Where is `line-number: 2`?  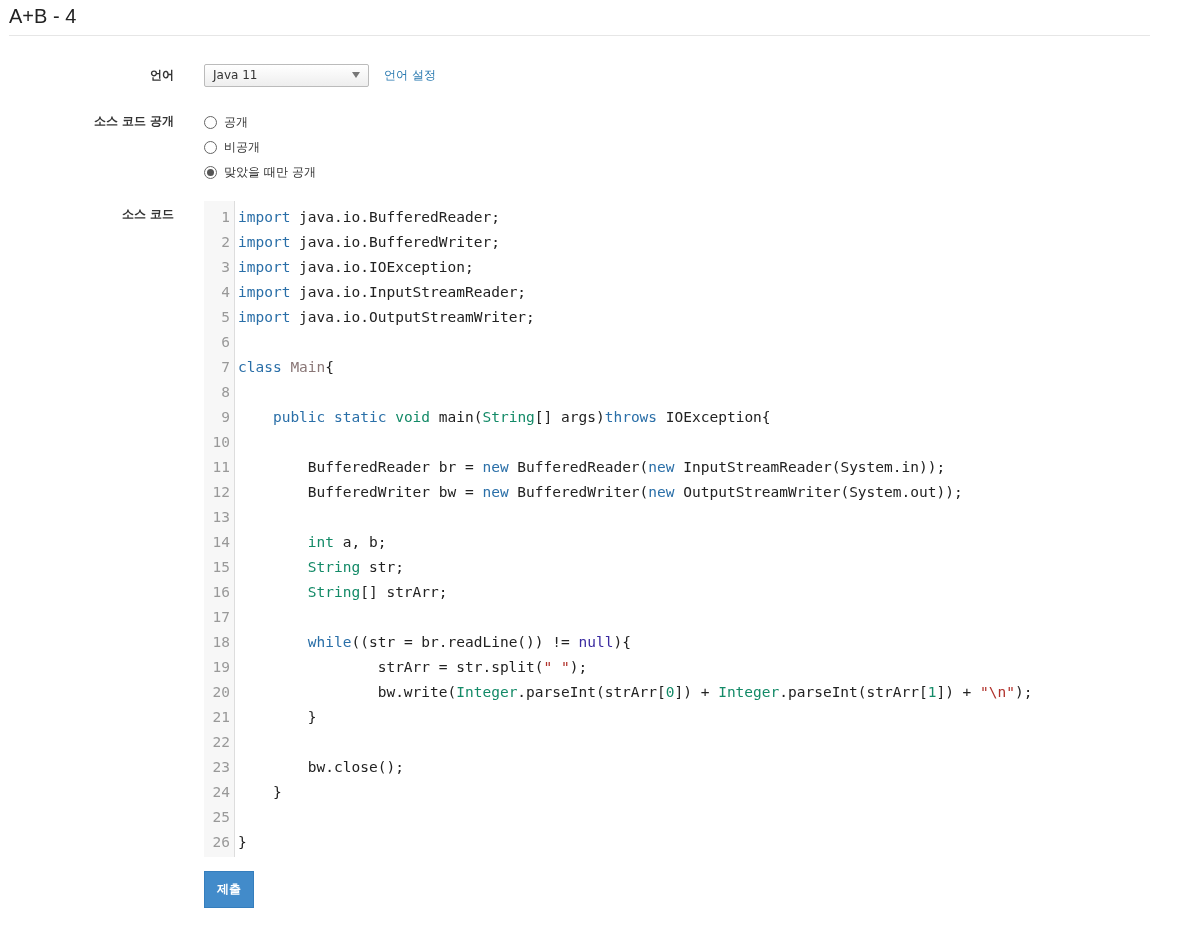 line-number: 2 is located at coordinates (225, 241).